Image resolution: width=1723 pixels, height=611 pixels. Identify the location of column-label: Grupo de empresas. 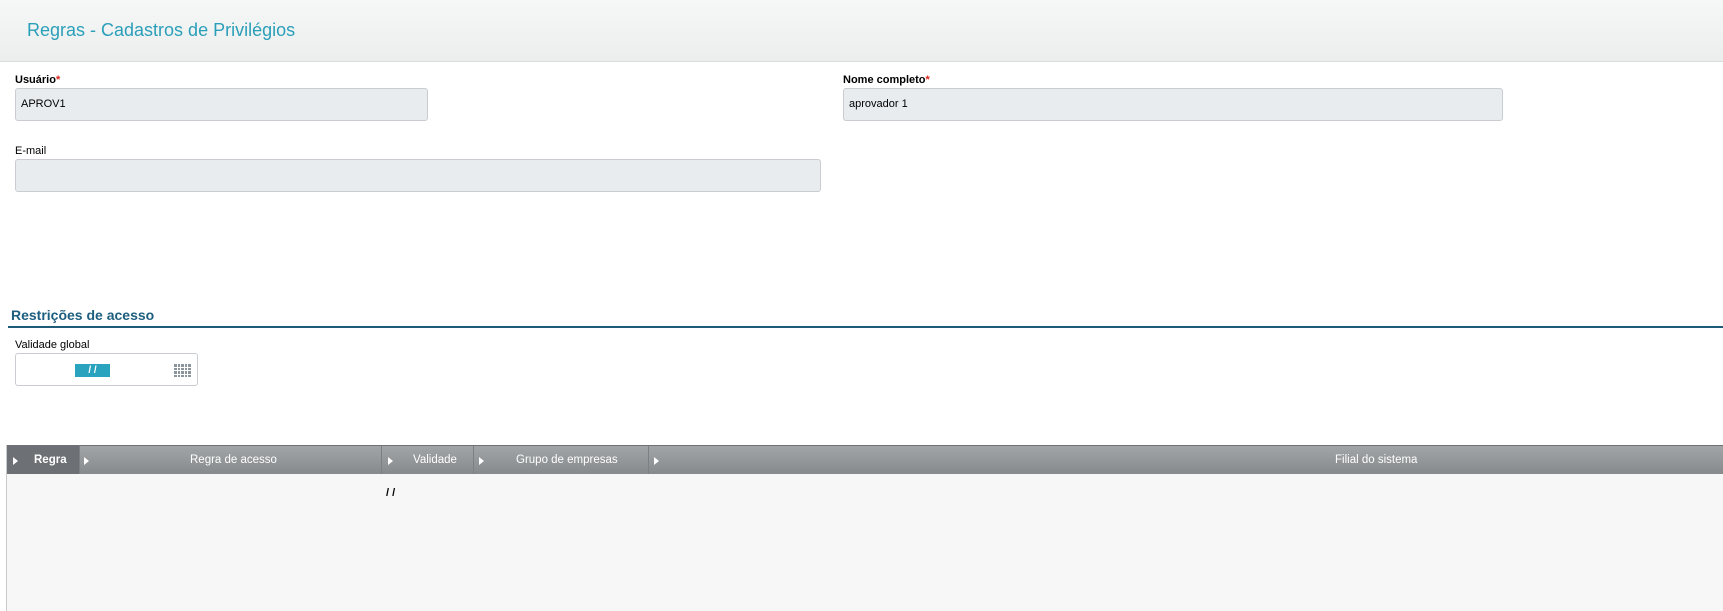
(567, 460).